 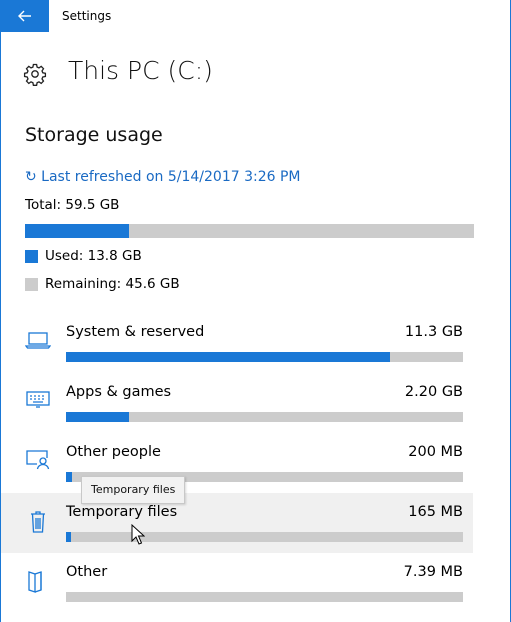 I want to click on total-usage-bar, so click(x=249, y=231).